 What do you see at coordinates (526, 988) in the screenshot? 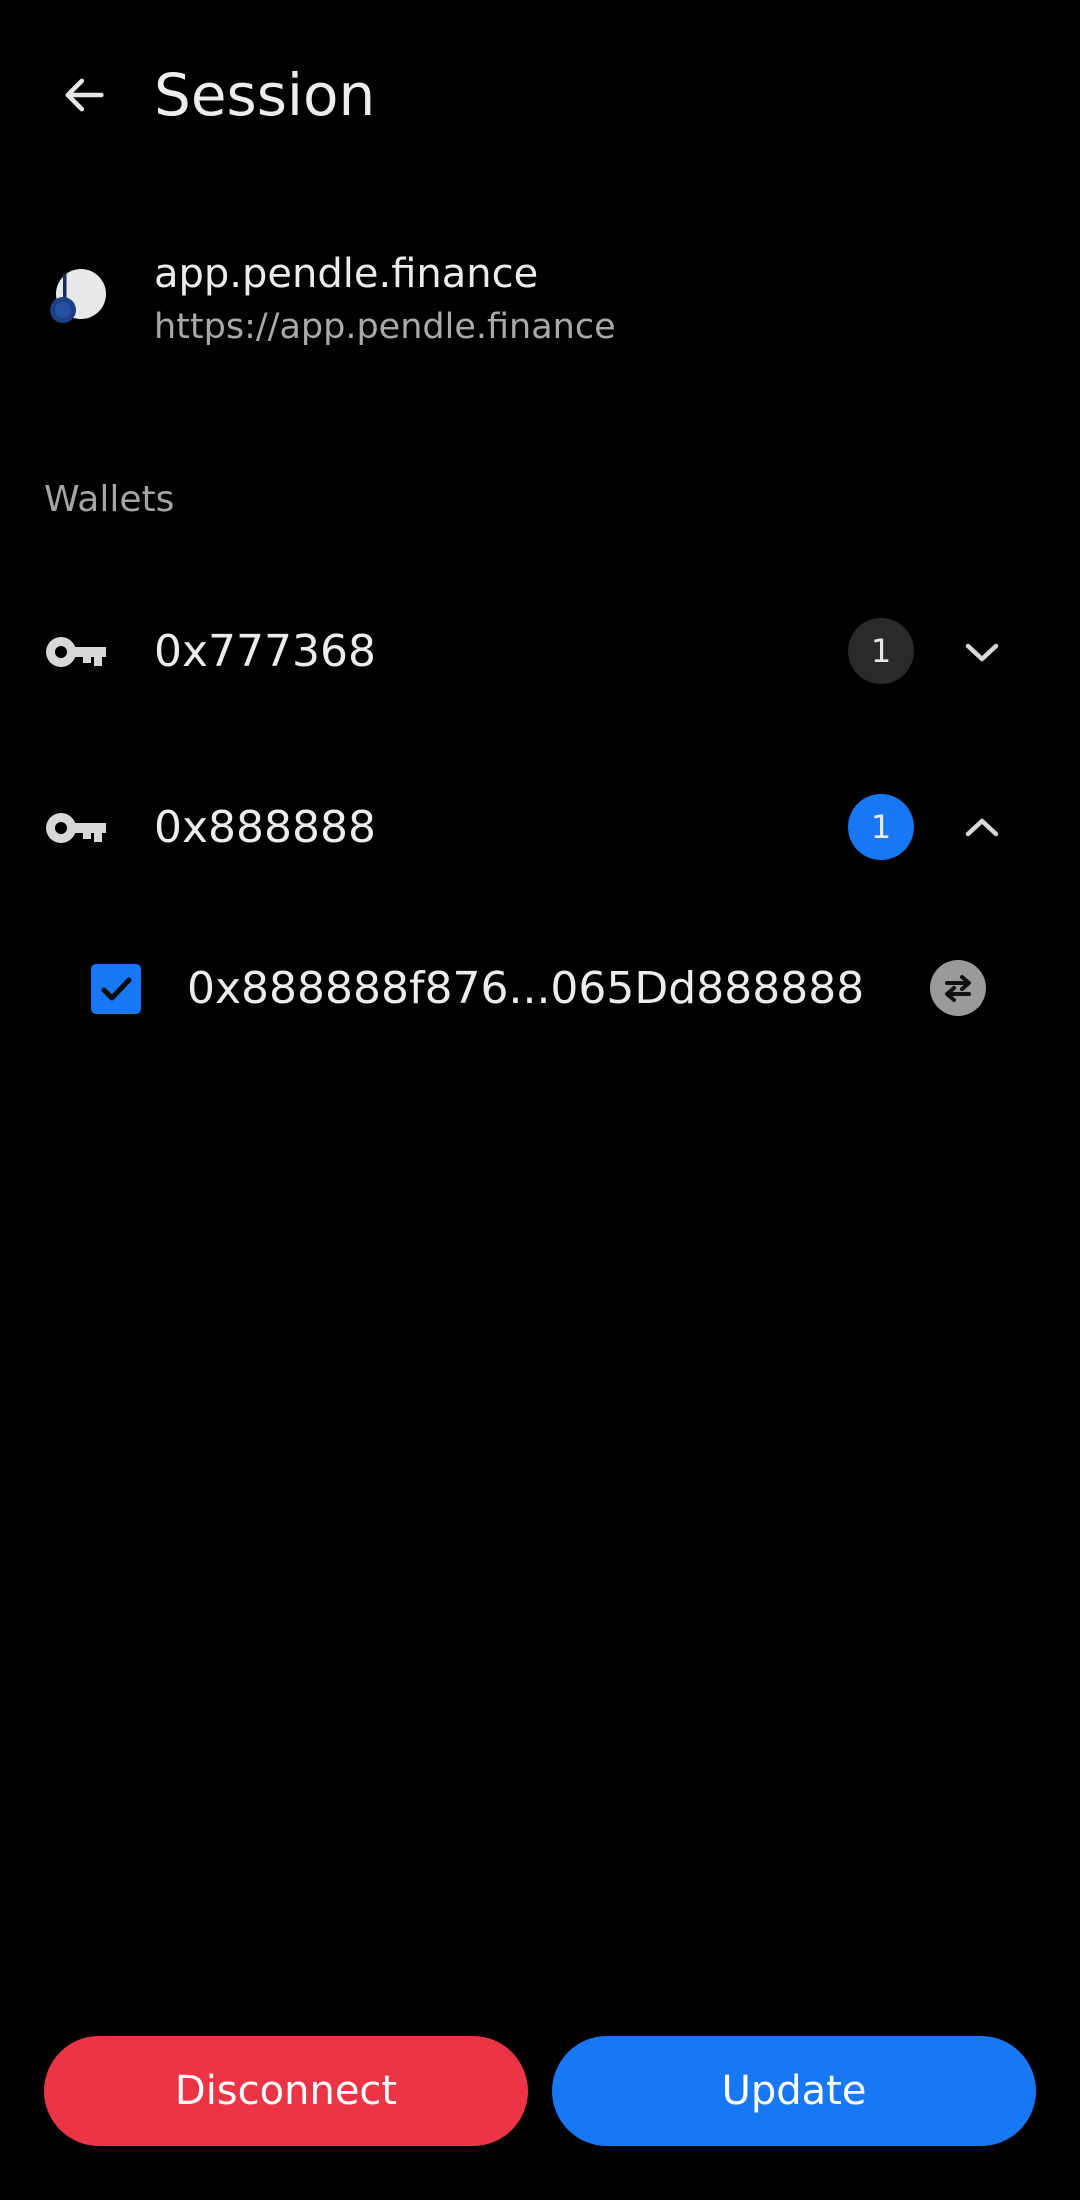
I see `account-address: 0x888888f876...065Dd888888` at bounding box center [526, 988].